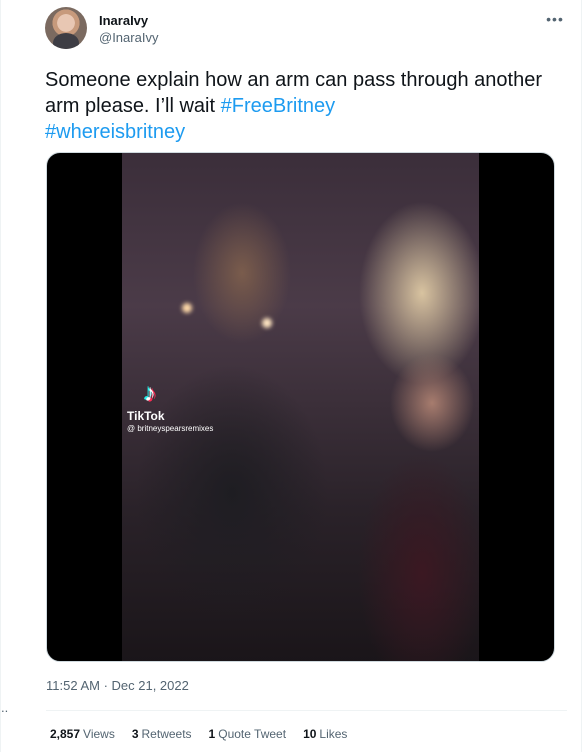 The height and width of the screenshot is (752, 582). I want to click on likes-count: 10, so click(310, 734).